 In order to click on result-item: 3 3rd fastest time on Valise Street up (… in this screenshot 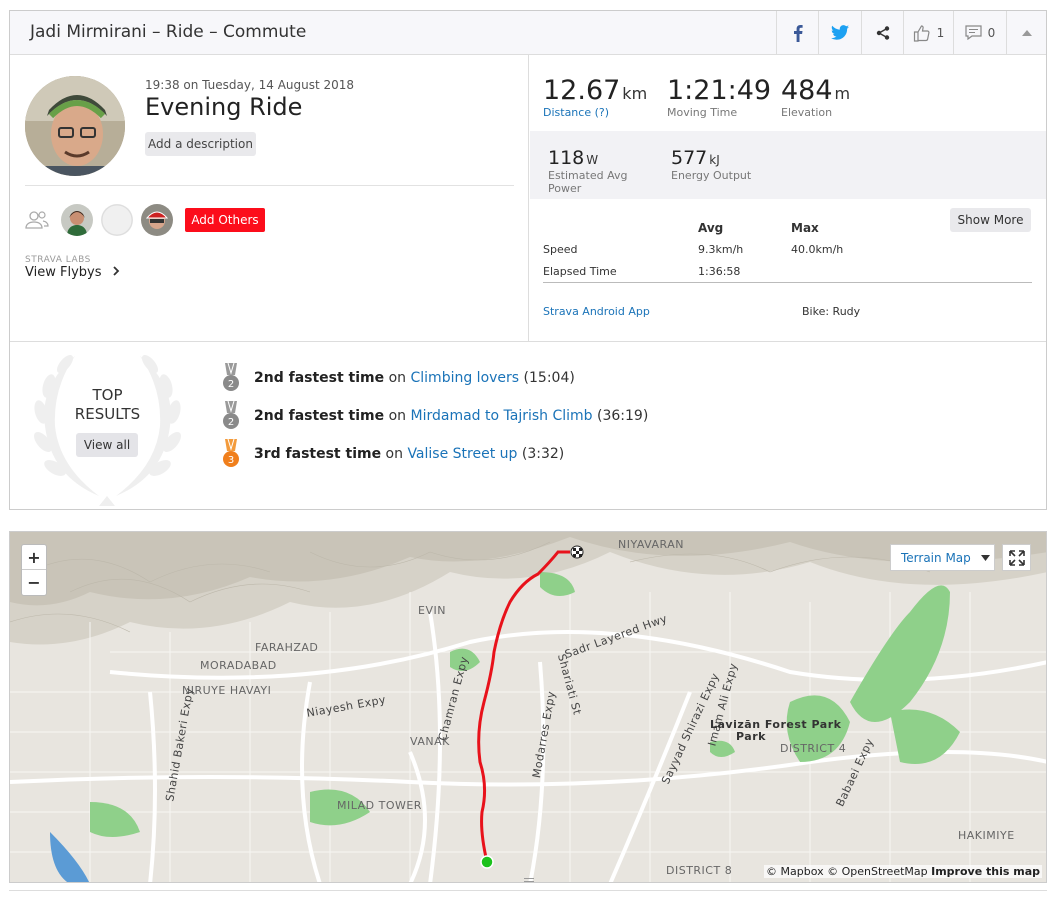, I will do `click(393, 453)`.